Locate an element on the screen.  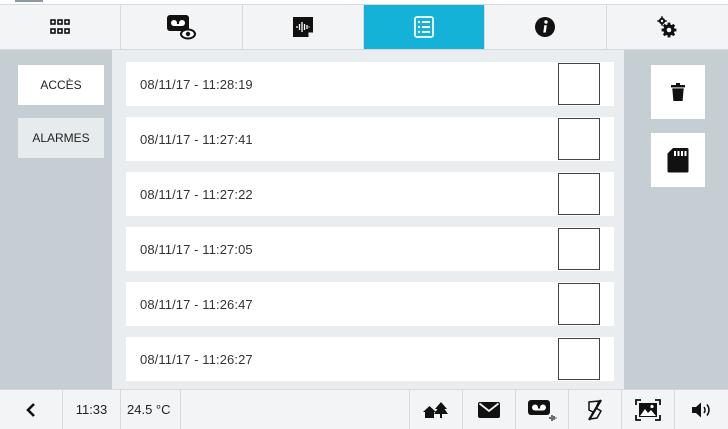
delete-button is located at coordinates (678, 92).